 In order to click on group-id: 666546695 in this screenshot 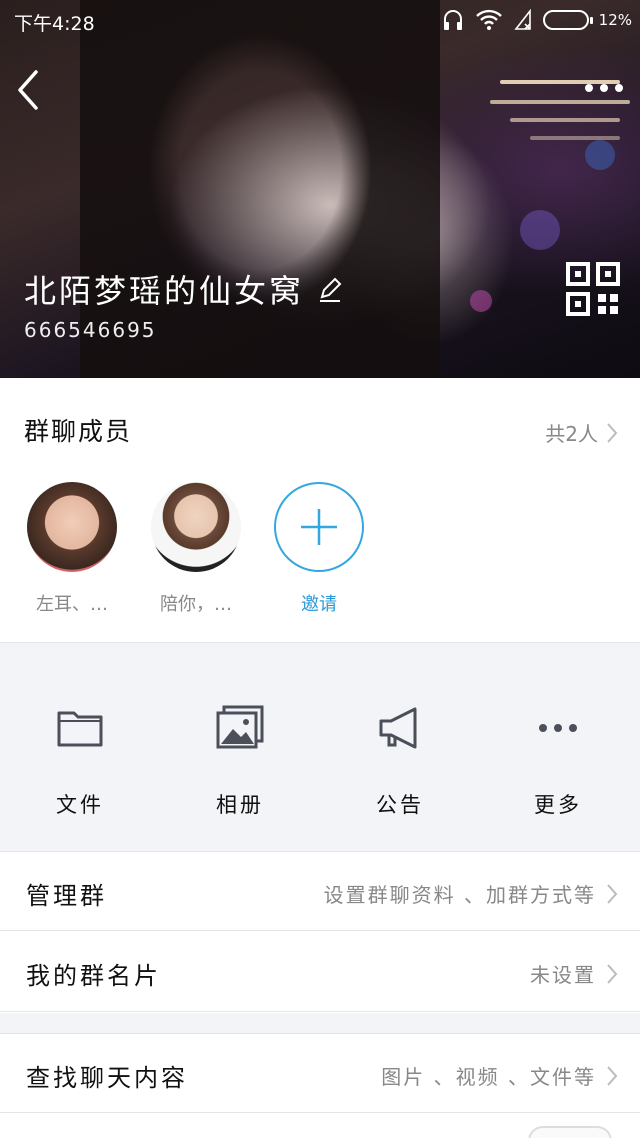, I will do `click(90, 330)`.